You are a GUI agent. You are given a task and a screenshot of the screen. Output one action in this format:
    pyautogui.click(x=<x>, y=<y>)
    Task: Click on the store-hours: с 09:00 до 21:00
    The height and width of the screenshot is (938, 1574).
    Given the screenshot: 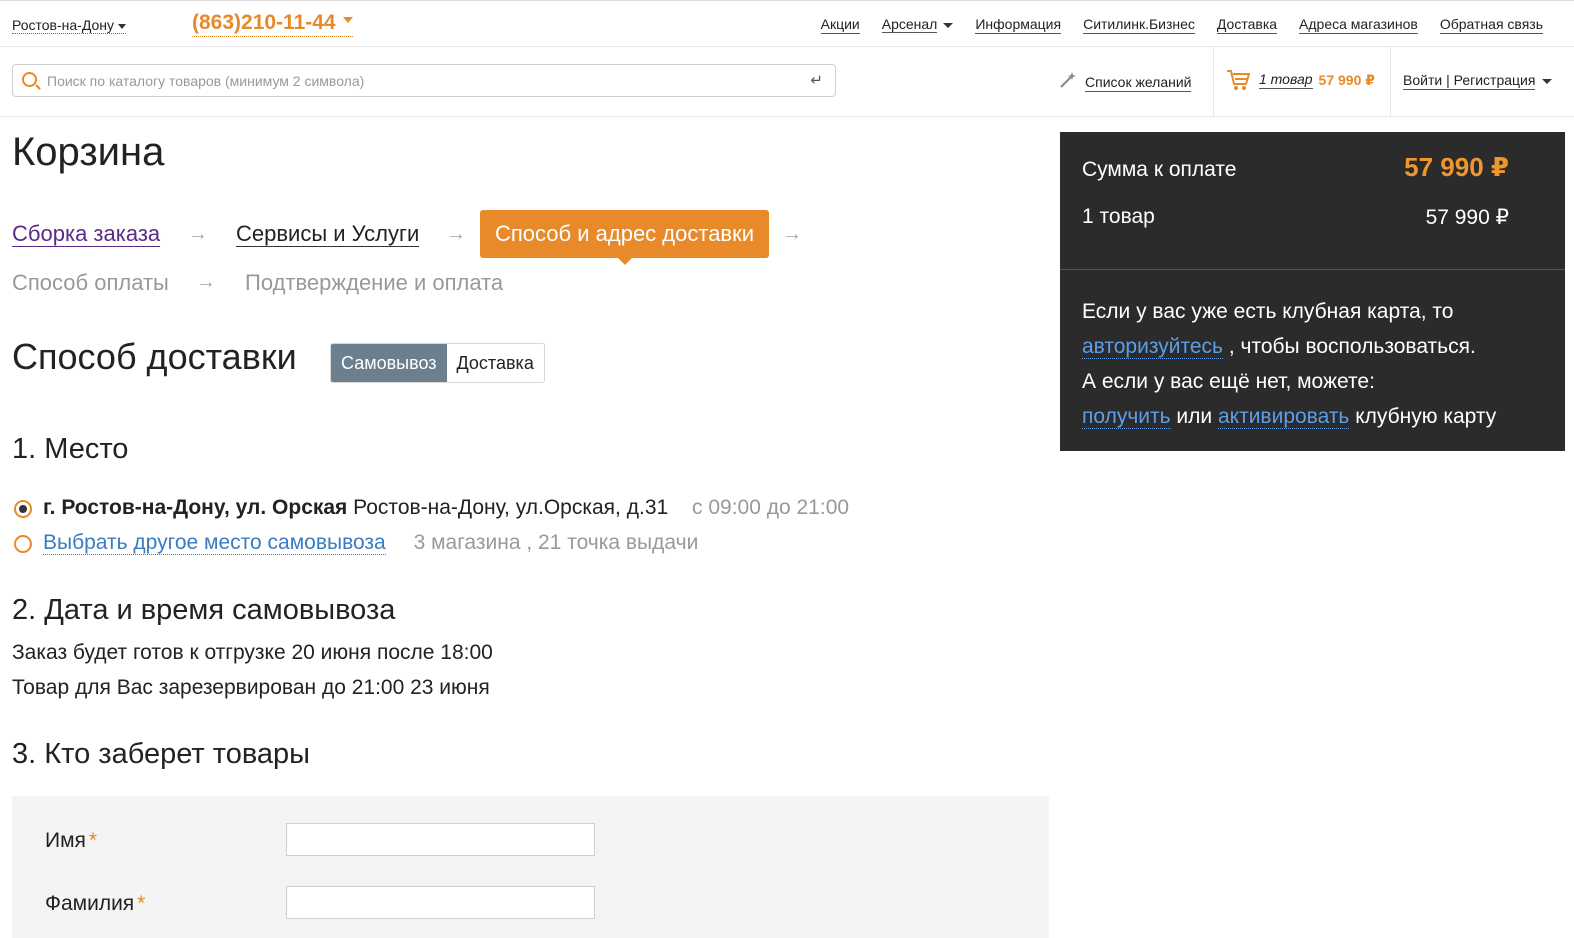 What is the action you would take?
    pyautogui.click(x=771, y=507)
    